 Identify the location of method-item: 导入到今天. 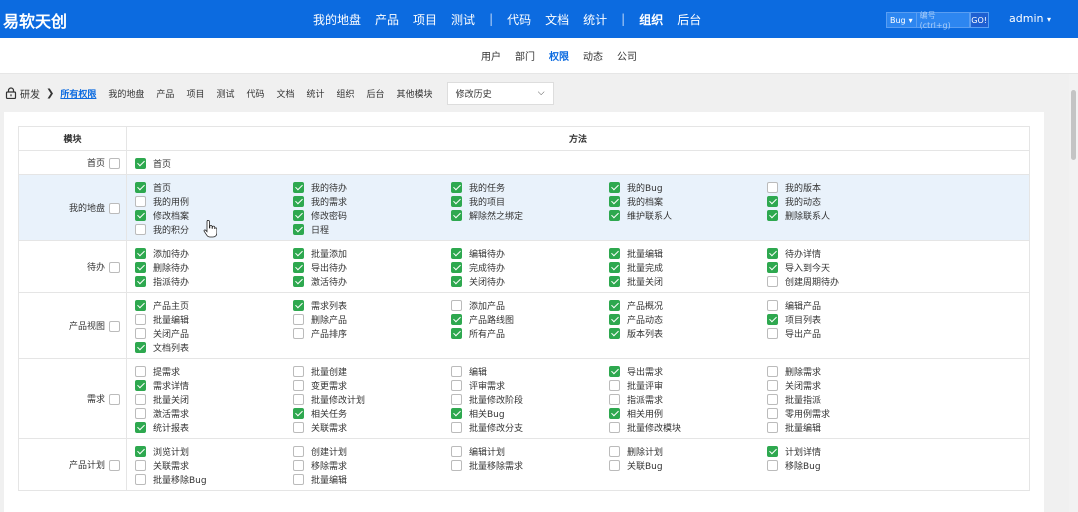
(846, 267).